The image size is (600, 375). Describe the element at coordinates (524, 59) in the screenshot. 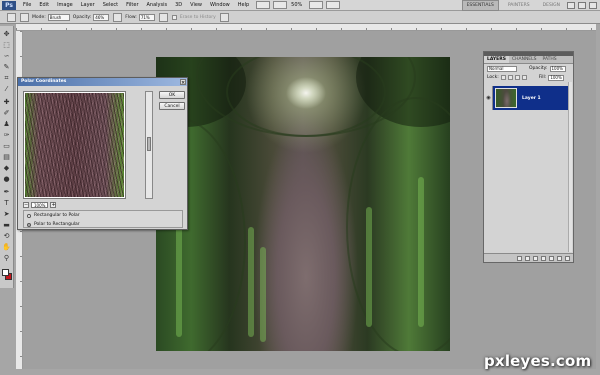

I see `tab-channels: CHANNELS` at that location.